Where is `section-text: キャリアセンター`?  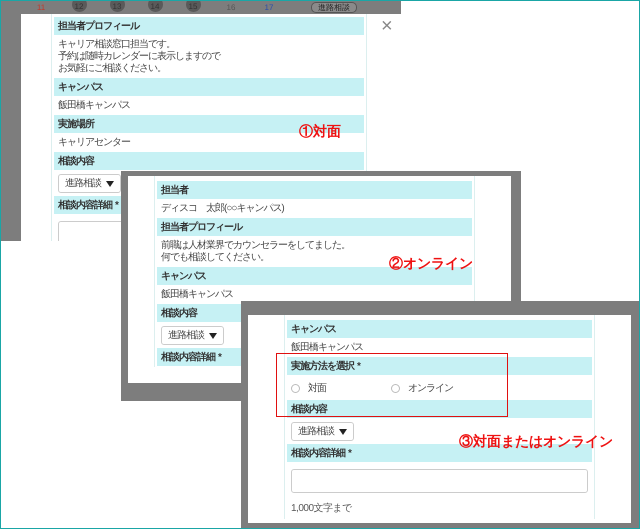 section-text: キャリアセンター is located at coordinates (94, 143).